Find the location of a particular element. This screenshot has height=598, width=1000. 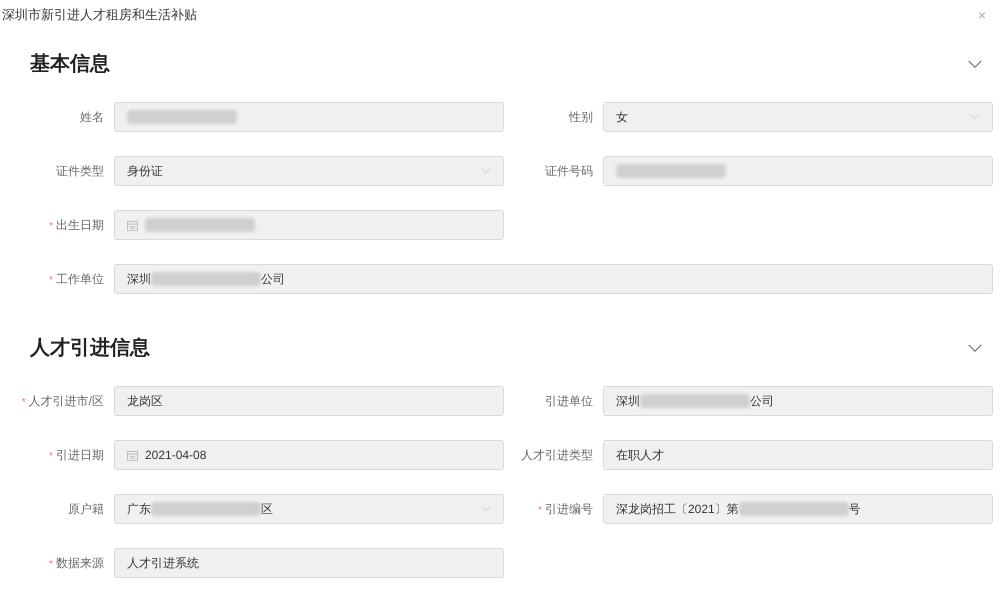

field-label: 姓名 is located at coordinates (92, 117).